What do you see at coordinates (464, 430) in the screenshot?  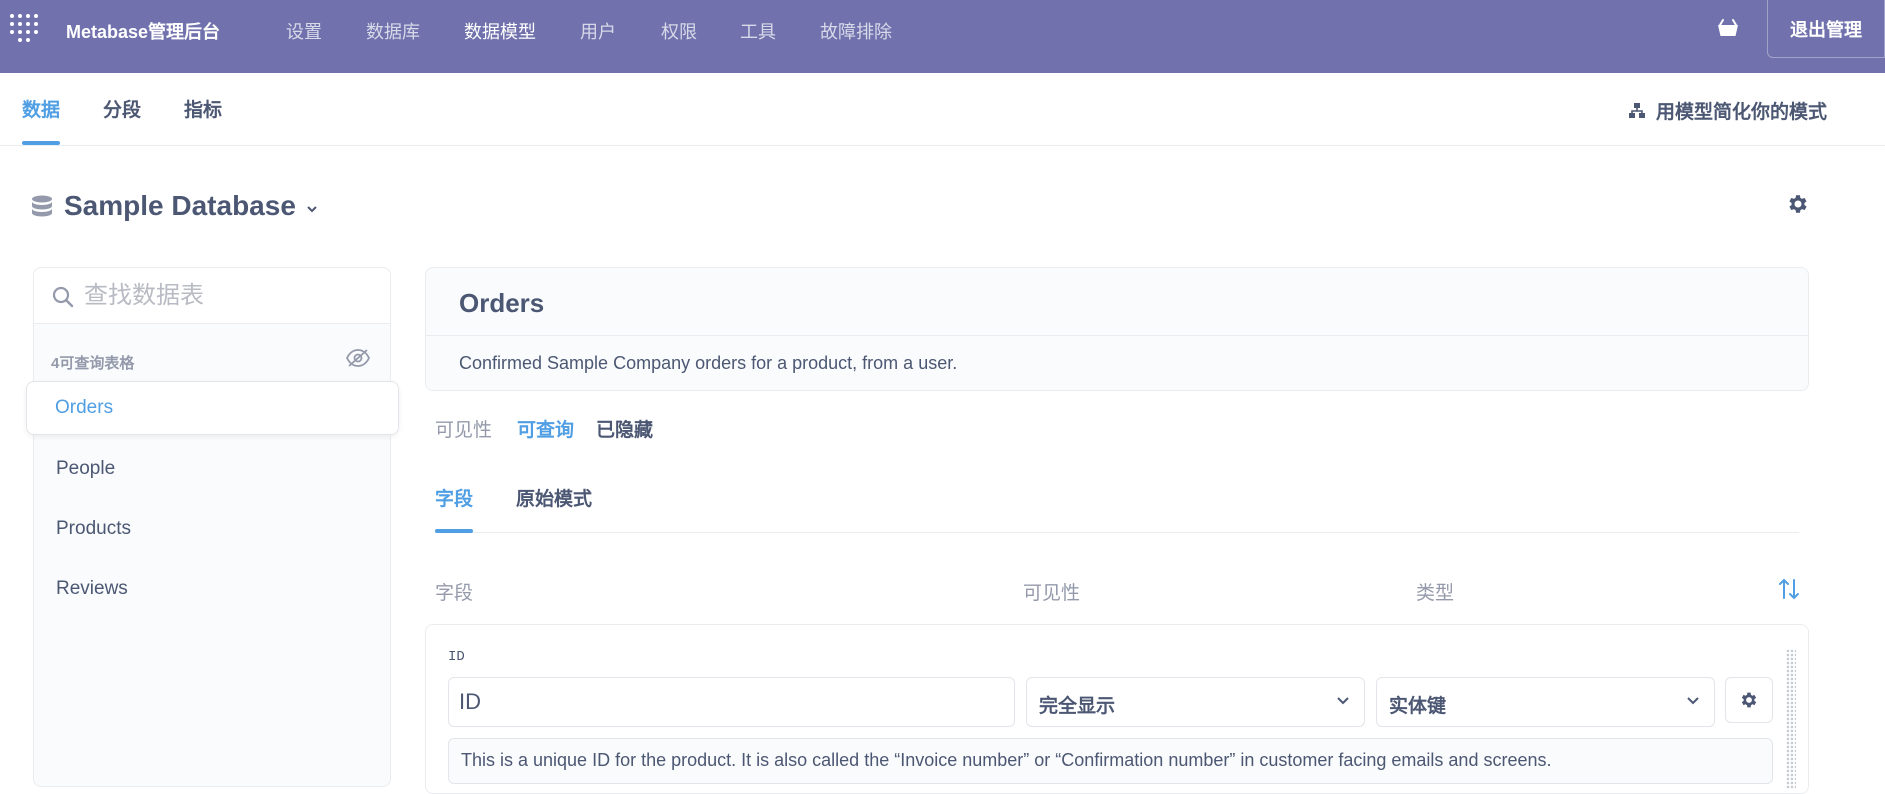 I see `visibility-label: 可见性` at bounding box center [464, 430].